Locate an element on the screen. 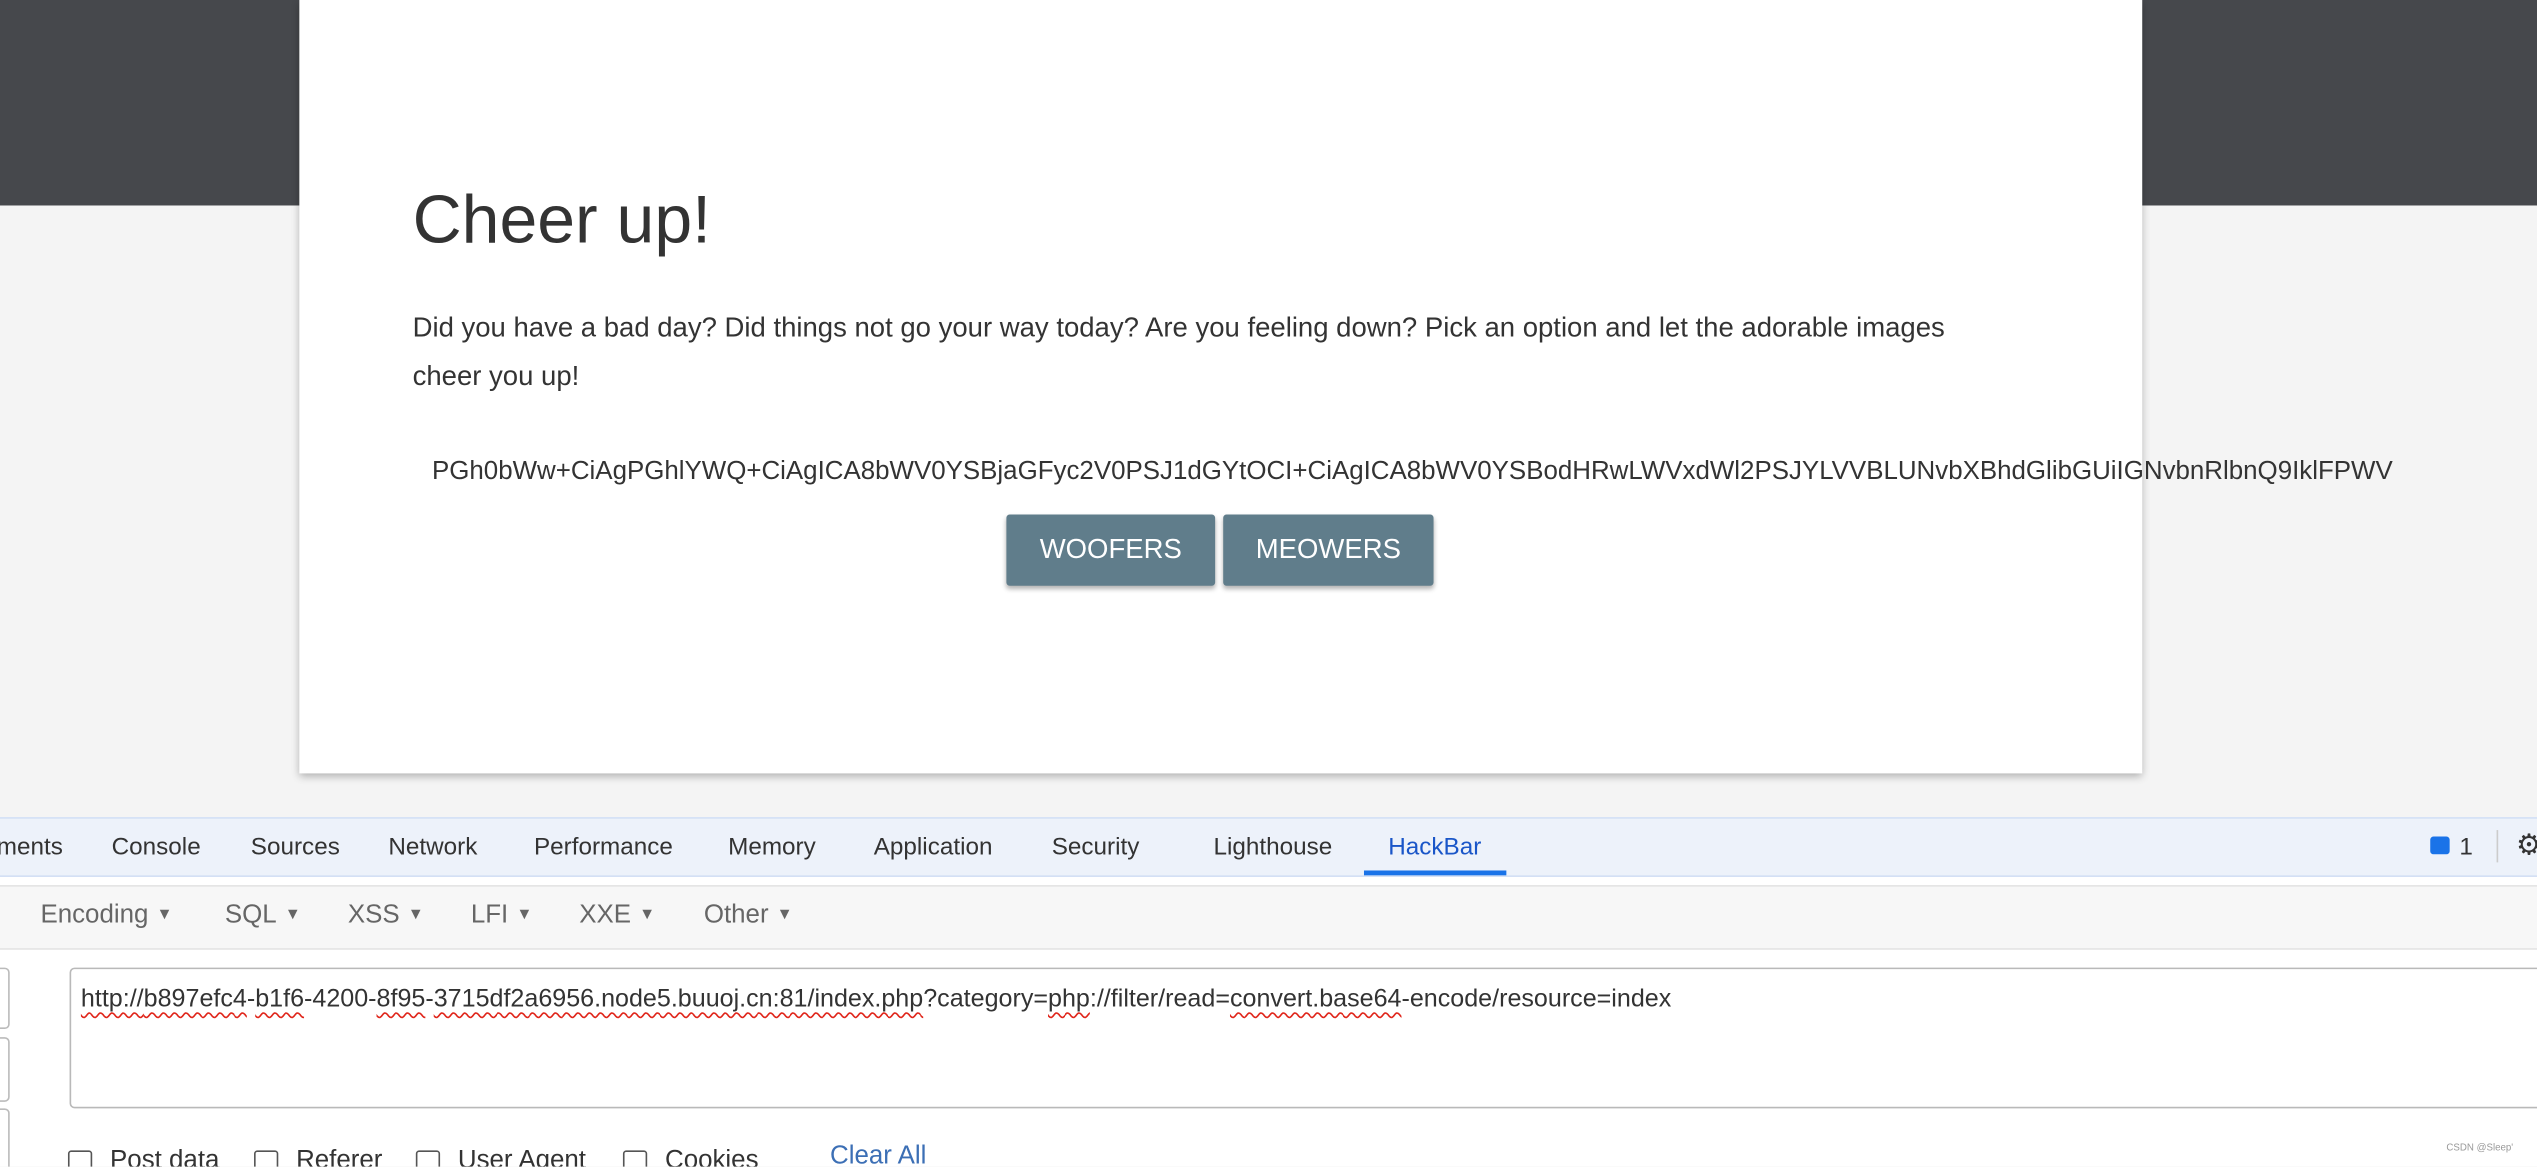 The image size is (2537, 1167). checkbox-label: User Agent is located at coordinates (521, 1157).